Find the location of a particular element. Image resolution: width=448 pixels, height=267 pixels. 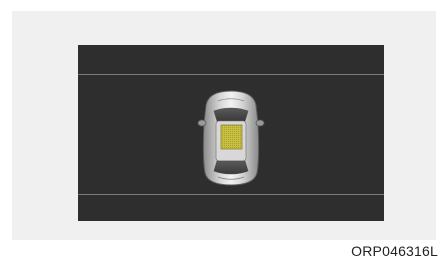

sunroof-highlight-icon is located at coordinates (231, 137).